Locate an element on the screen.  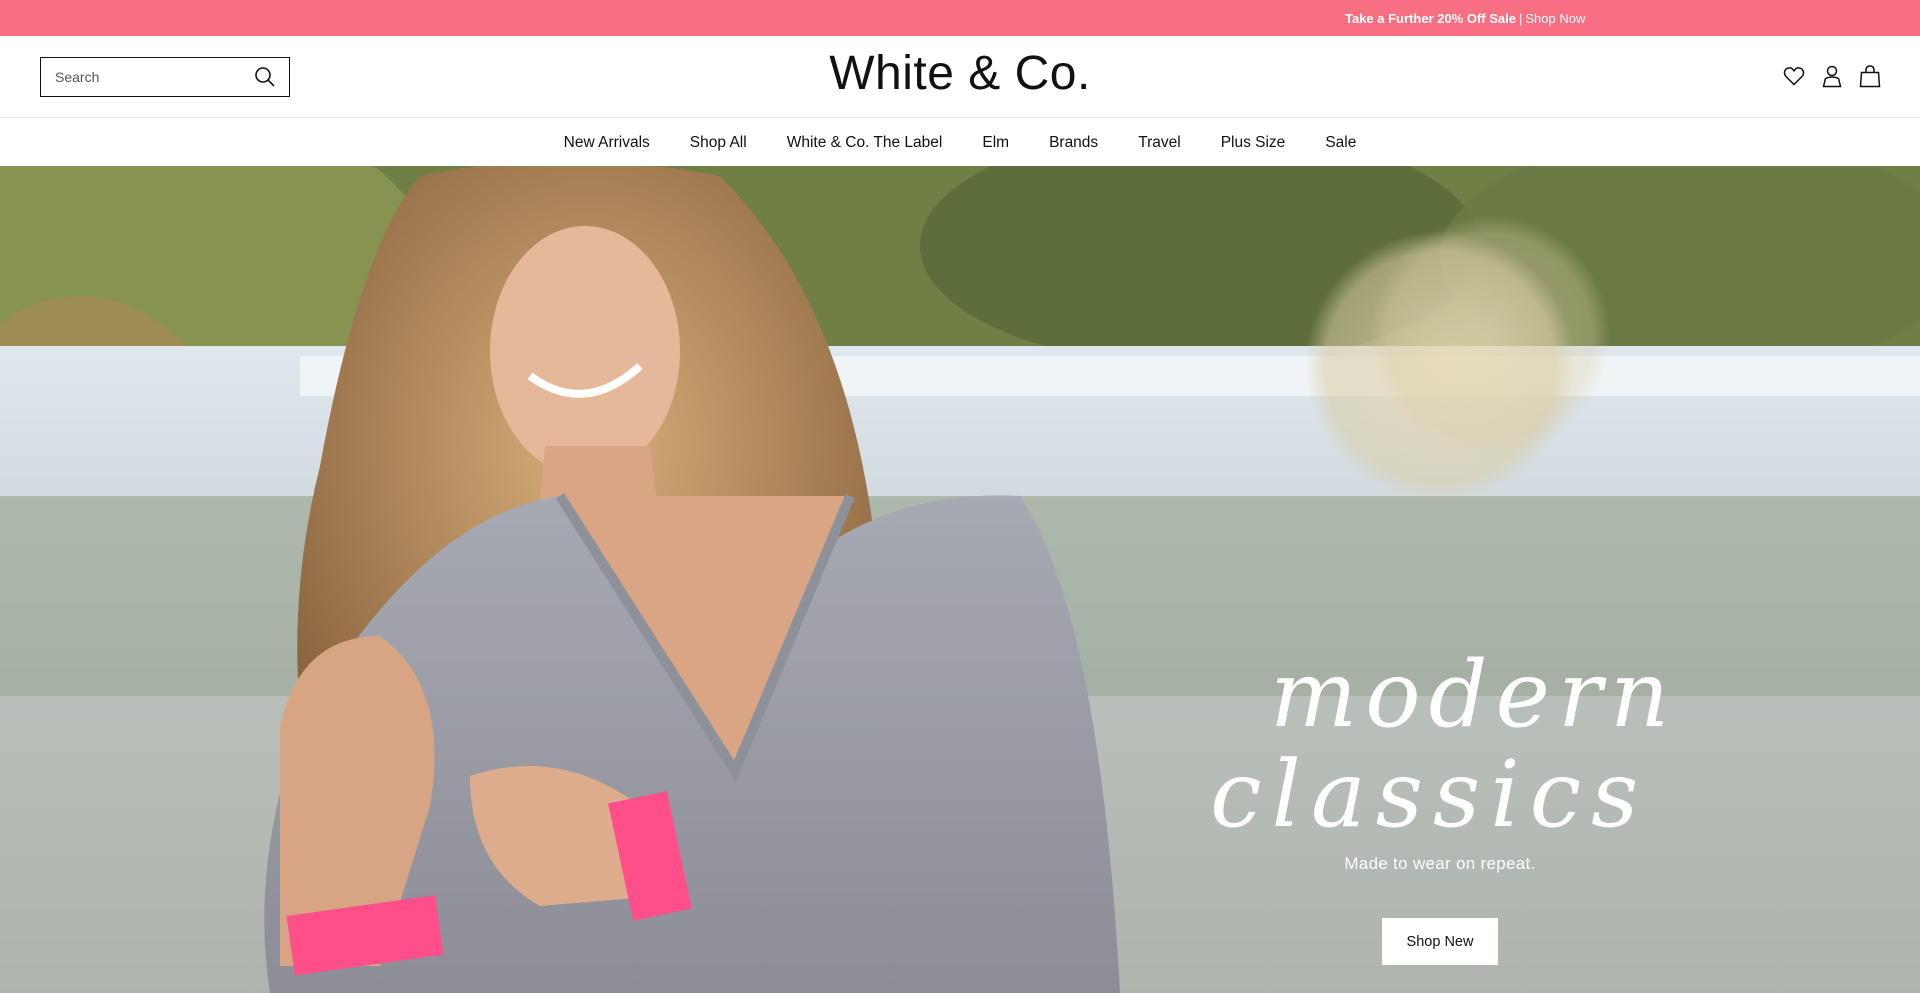
shop-new-button: Shop New is located at coordinates (1440, 941).